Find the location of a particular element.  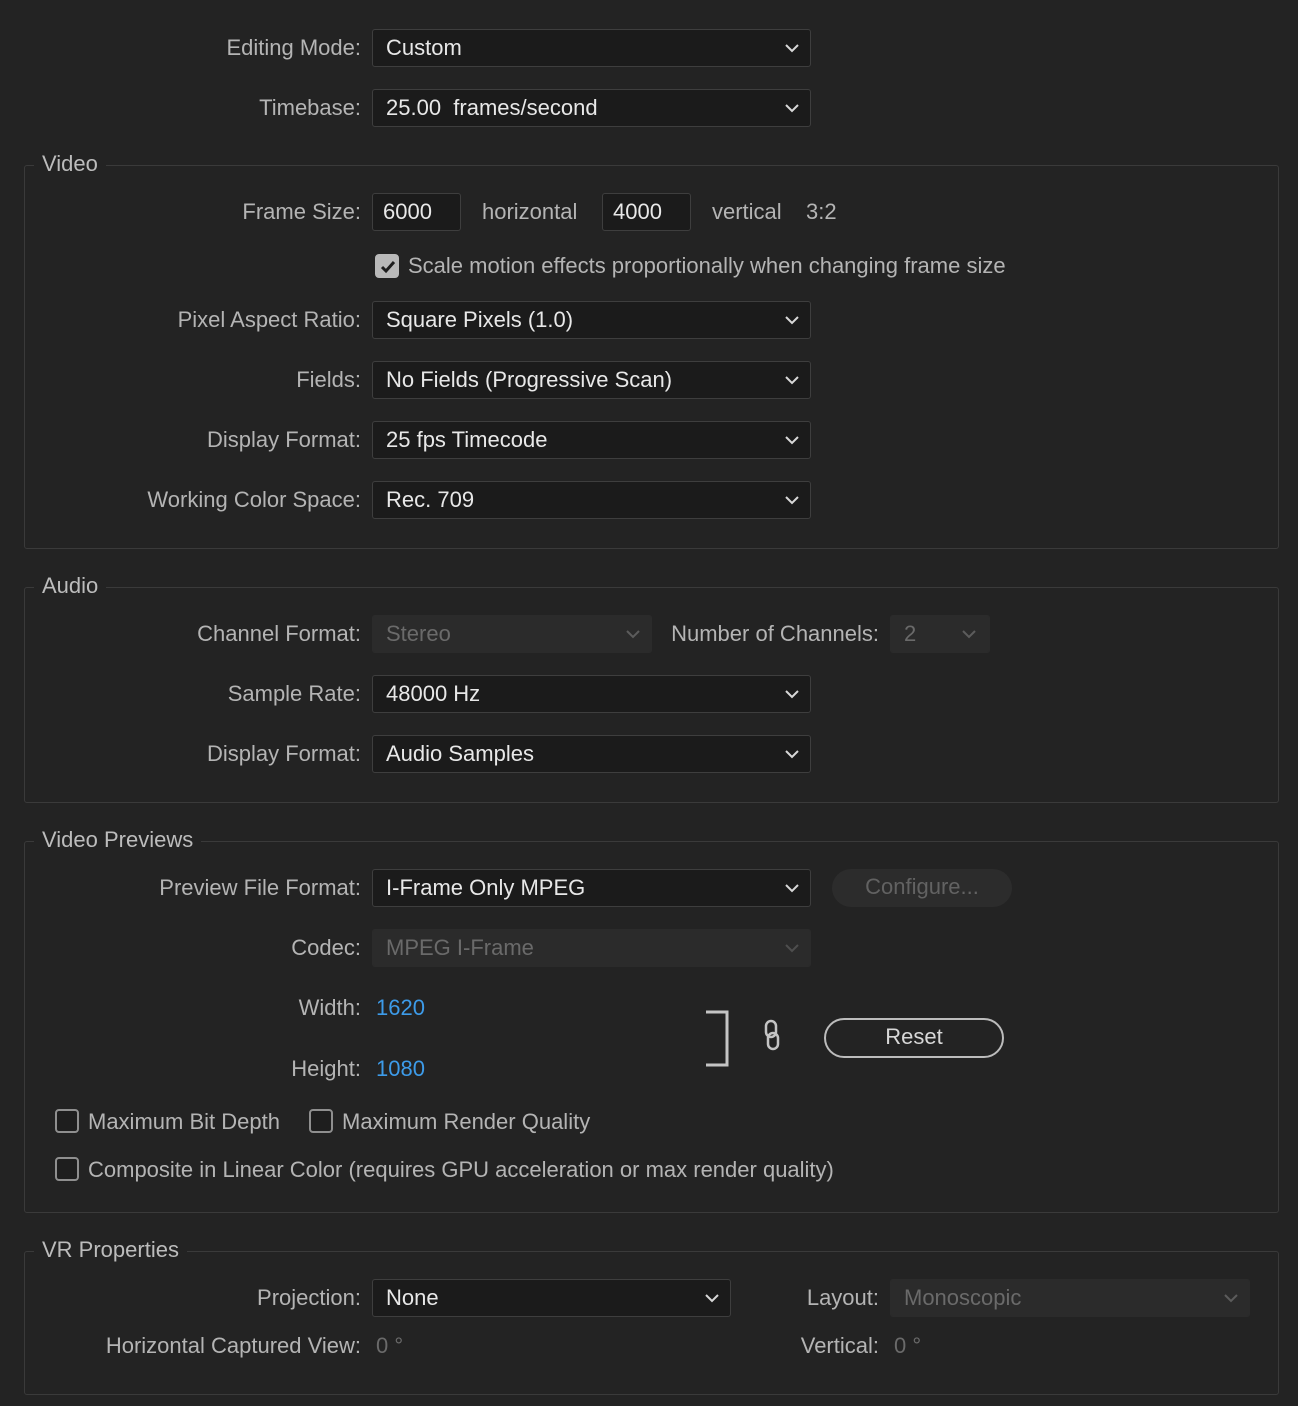

video-group-title: Video is located at coordinates (70, 164).